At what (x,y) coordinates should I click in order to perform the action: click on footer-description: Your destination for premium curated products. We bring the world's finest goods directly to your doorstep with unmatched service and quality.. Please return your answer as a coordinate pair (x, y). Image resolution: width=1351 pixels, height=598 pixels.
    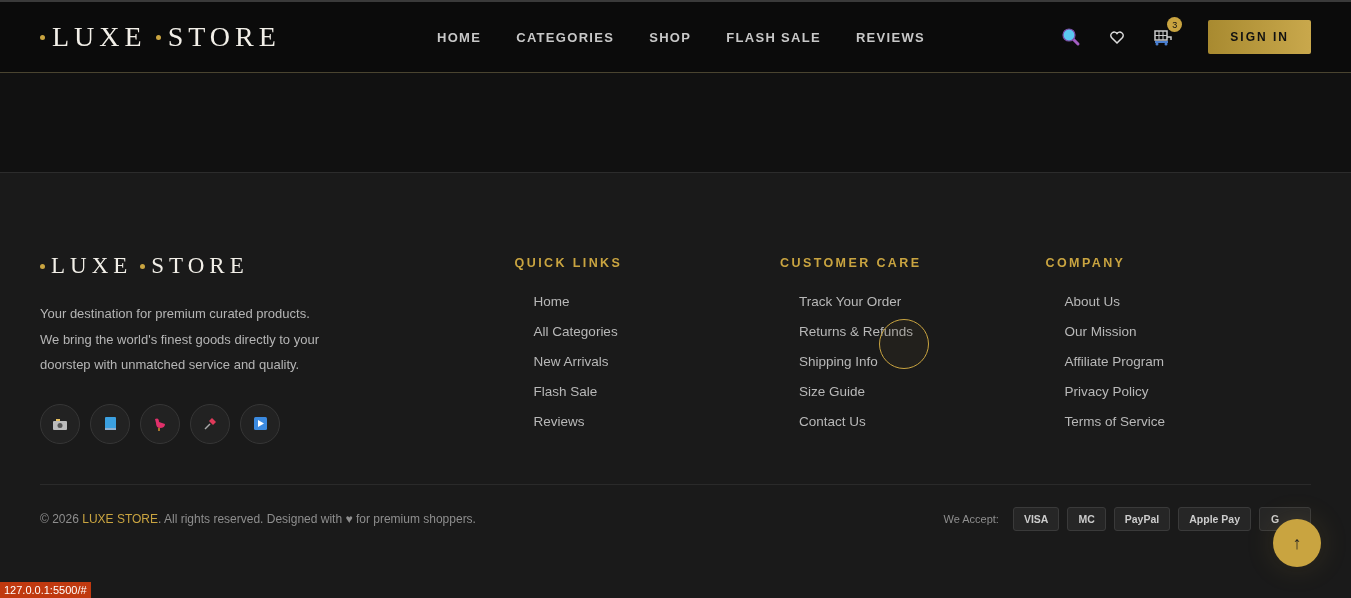
    Looking at the image, I should click on (180, 339).